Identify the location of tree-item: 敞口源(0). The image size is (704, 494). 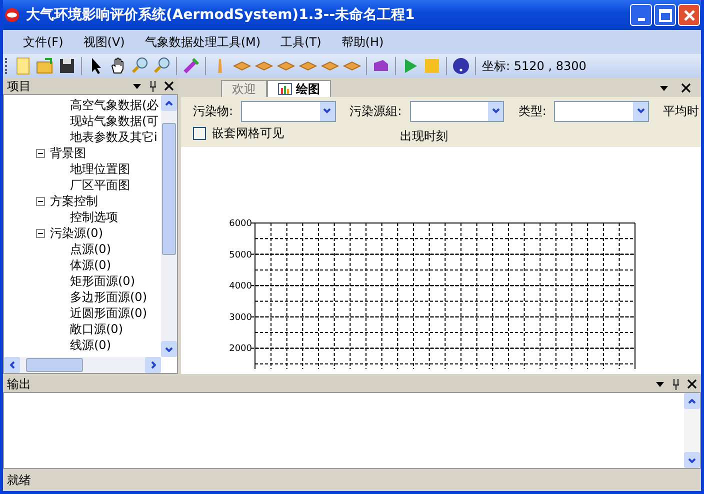
(96, 329).